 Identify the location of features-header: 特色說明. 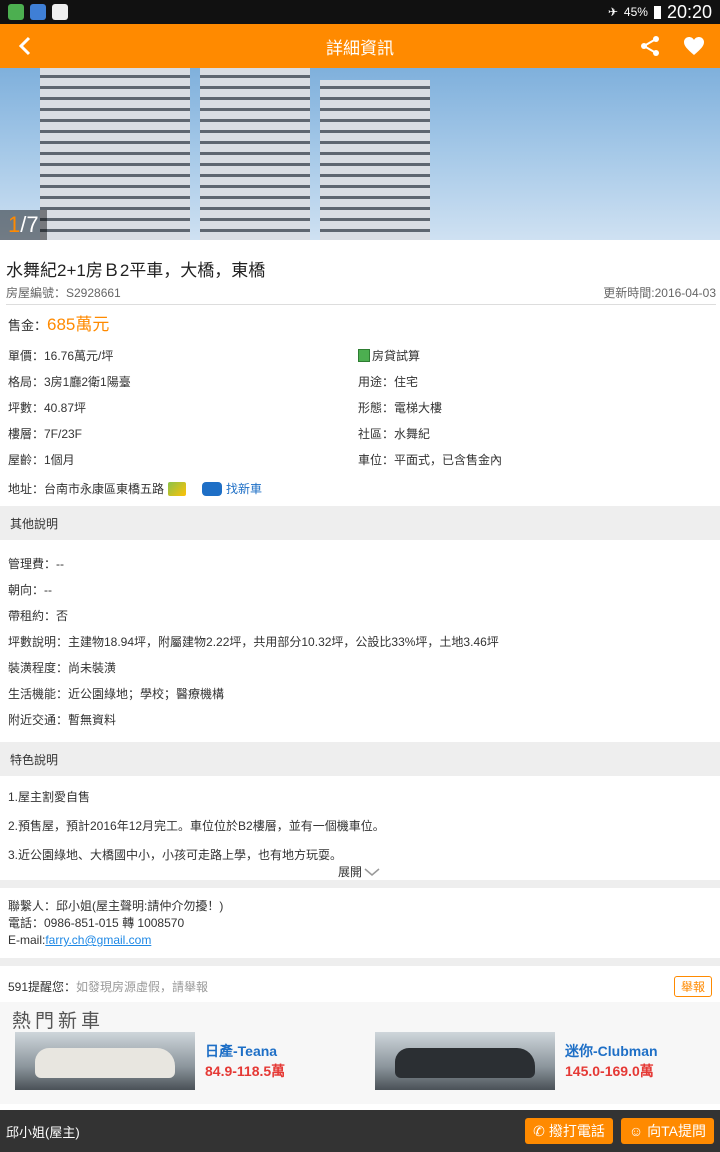
(360, 759).